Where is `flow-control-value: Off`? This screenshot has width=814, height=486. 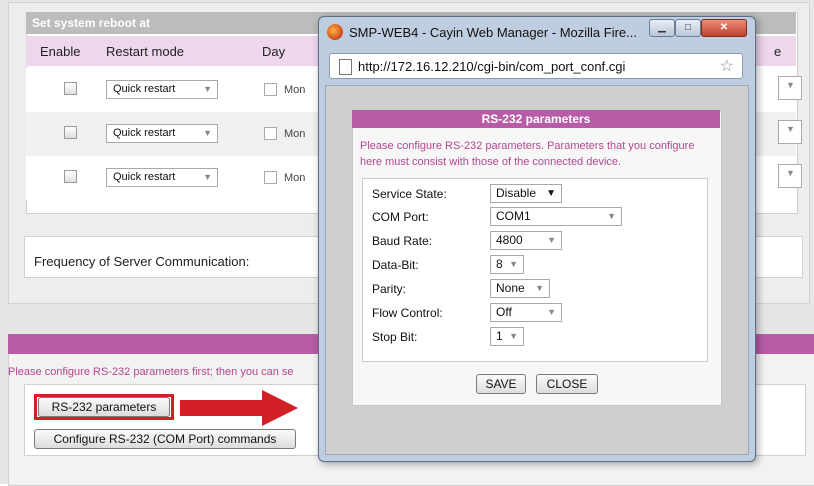
flow-control-value: Off is located at coordinates (504, 312).